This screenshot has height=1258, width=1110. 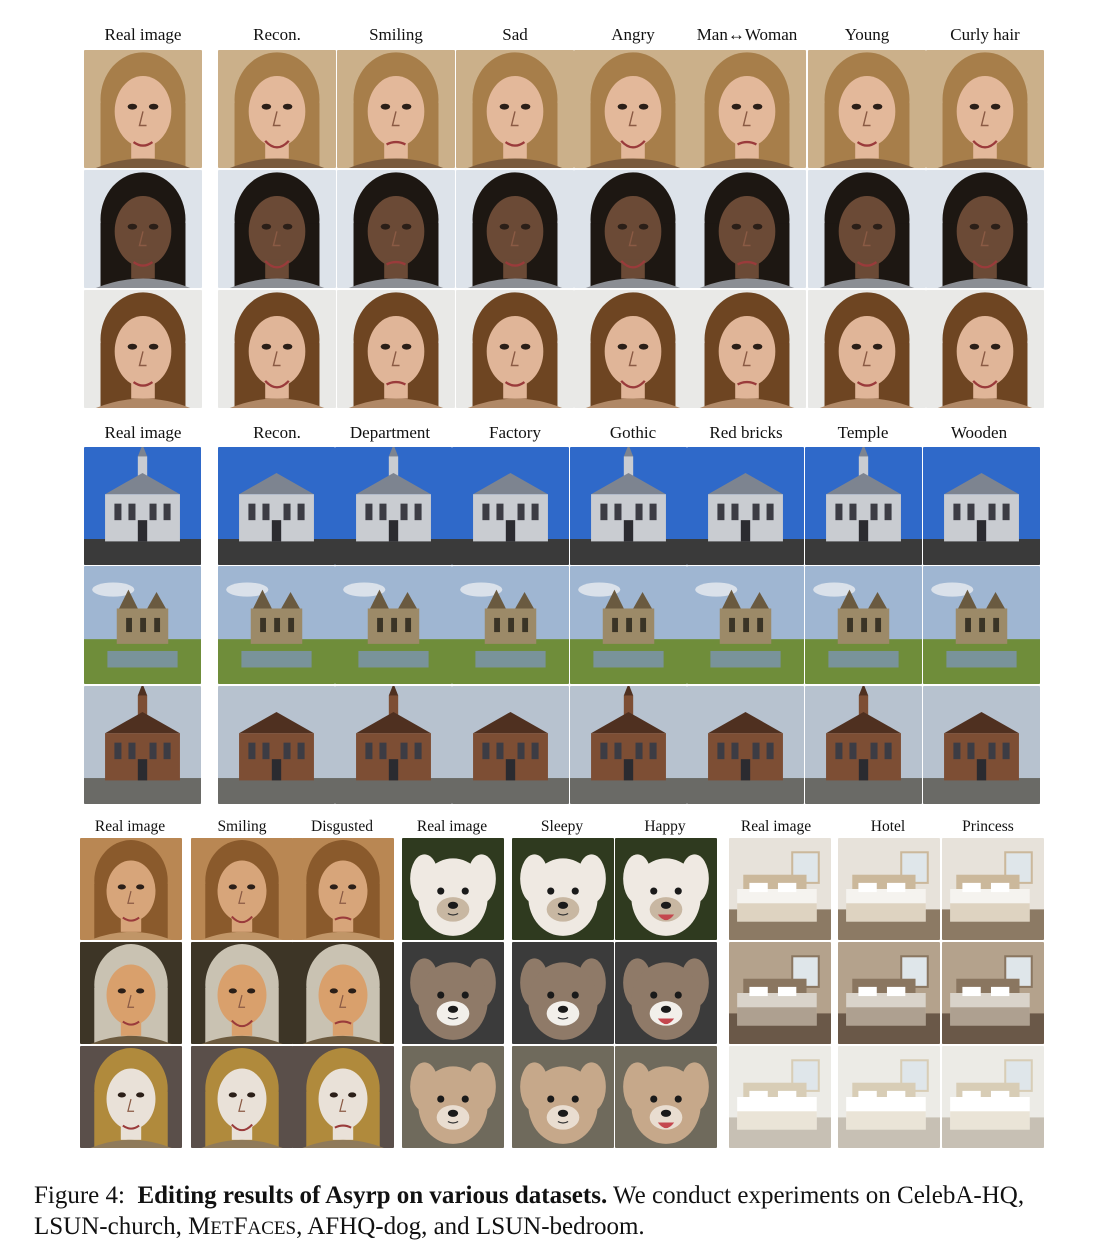 What do you see at coordinates (515, 432) in the screenshot?
I see `col-header: Factory` at bounding box center [515, 432].